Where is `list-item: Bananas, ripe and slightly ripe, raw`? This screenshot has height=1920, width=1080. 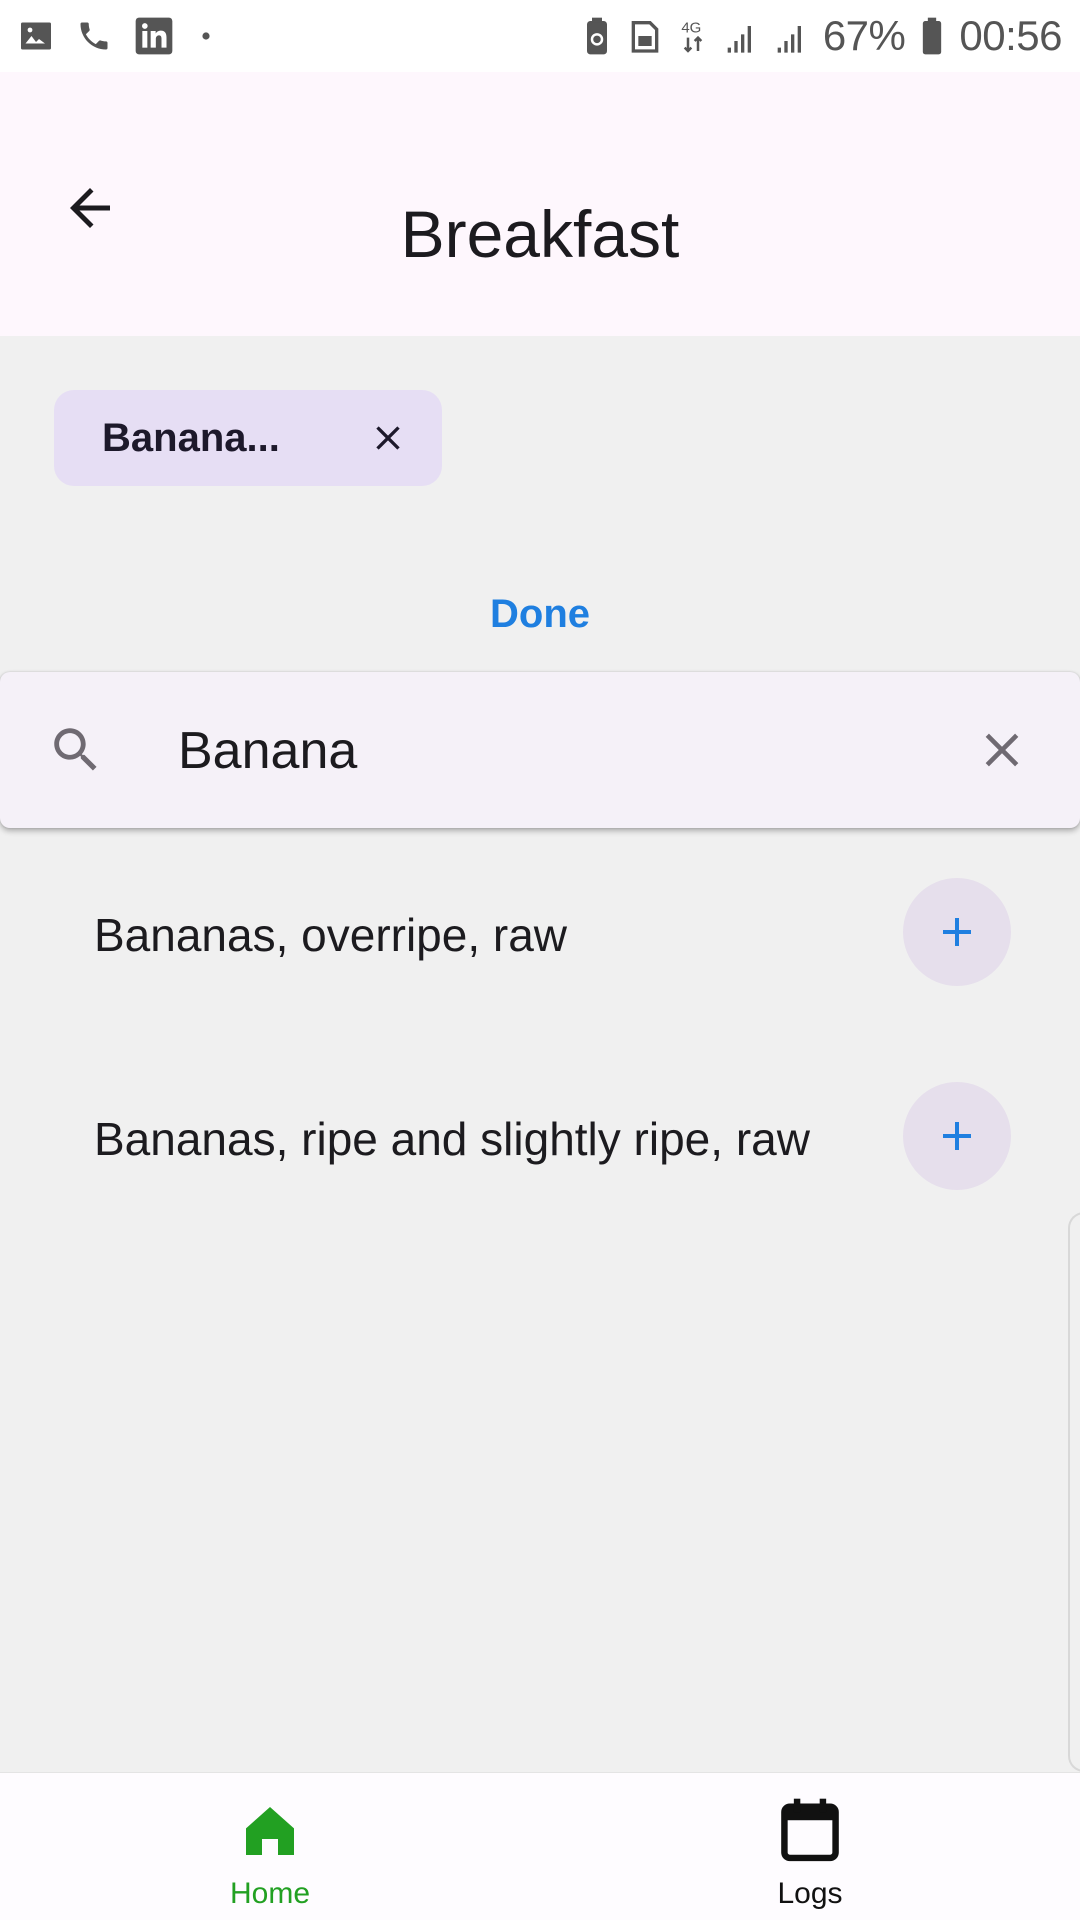
list-item: Bananas, ripe and slightly ripe, raw is located at coordinates (540, 1136).